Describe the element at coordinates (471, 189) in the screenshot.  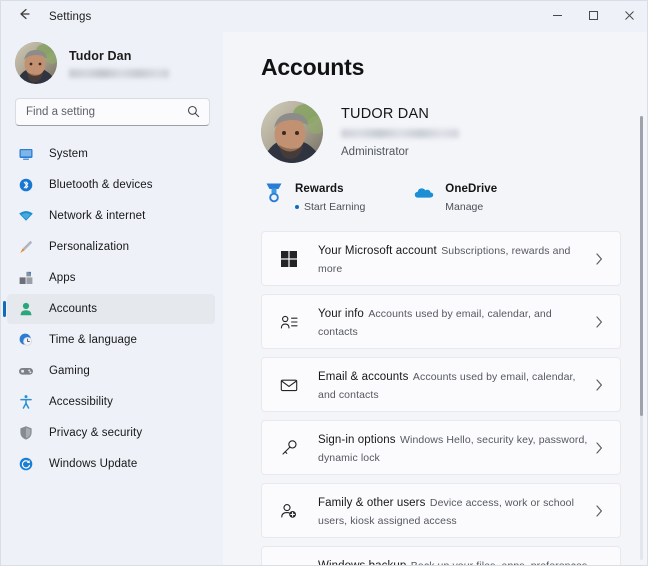
I see `onedrive-title: OneDrive` at that location.